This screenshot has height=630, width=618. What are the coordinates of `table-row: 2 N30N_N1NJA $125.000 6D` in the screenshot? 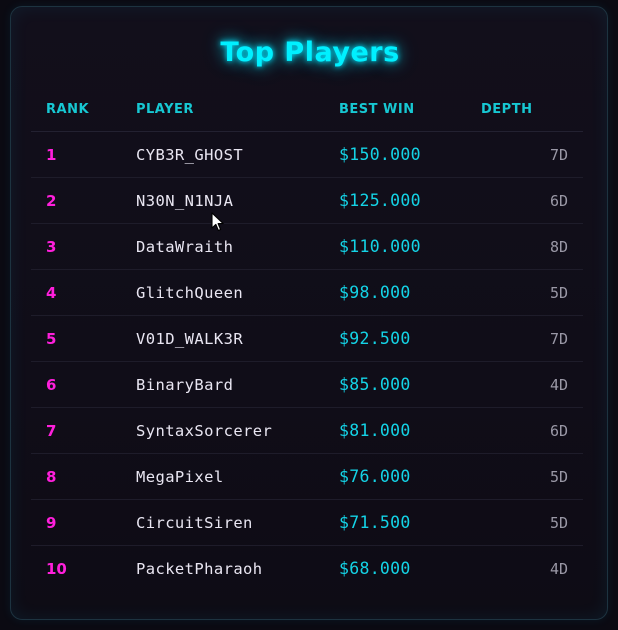 It's located at (307, 200).